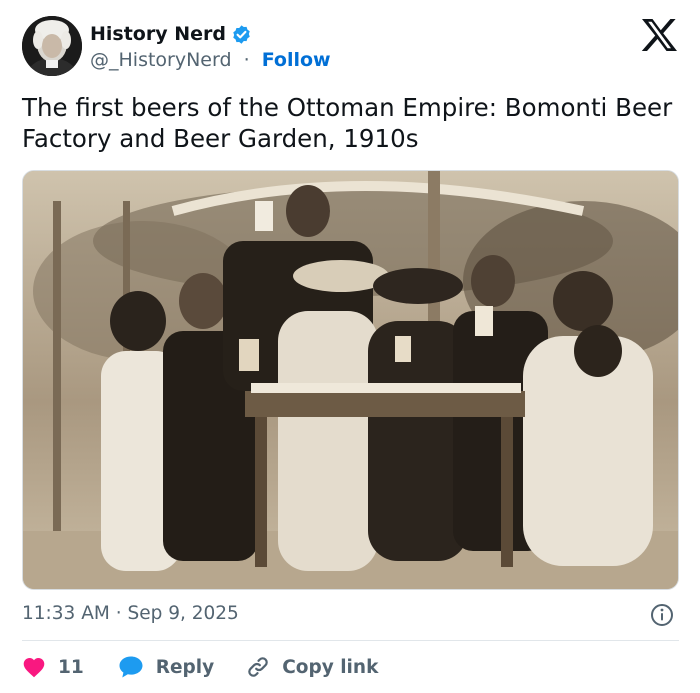 This screenshot has width=700, height=693. Describe the element at coordinates (53, 667) in the screenshot. I see `like-button: 11` at that location.